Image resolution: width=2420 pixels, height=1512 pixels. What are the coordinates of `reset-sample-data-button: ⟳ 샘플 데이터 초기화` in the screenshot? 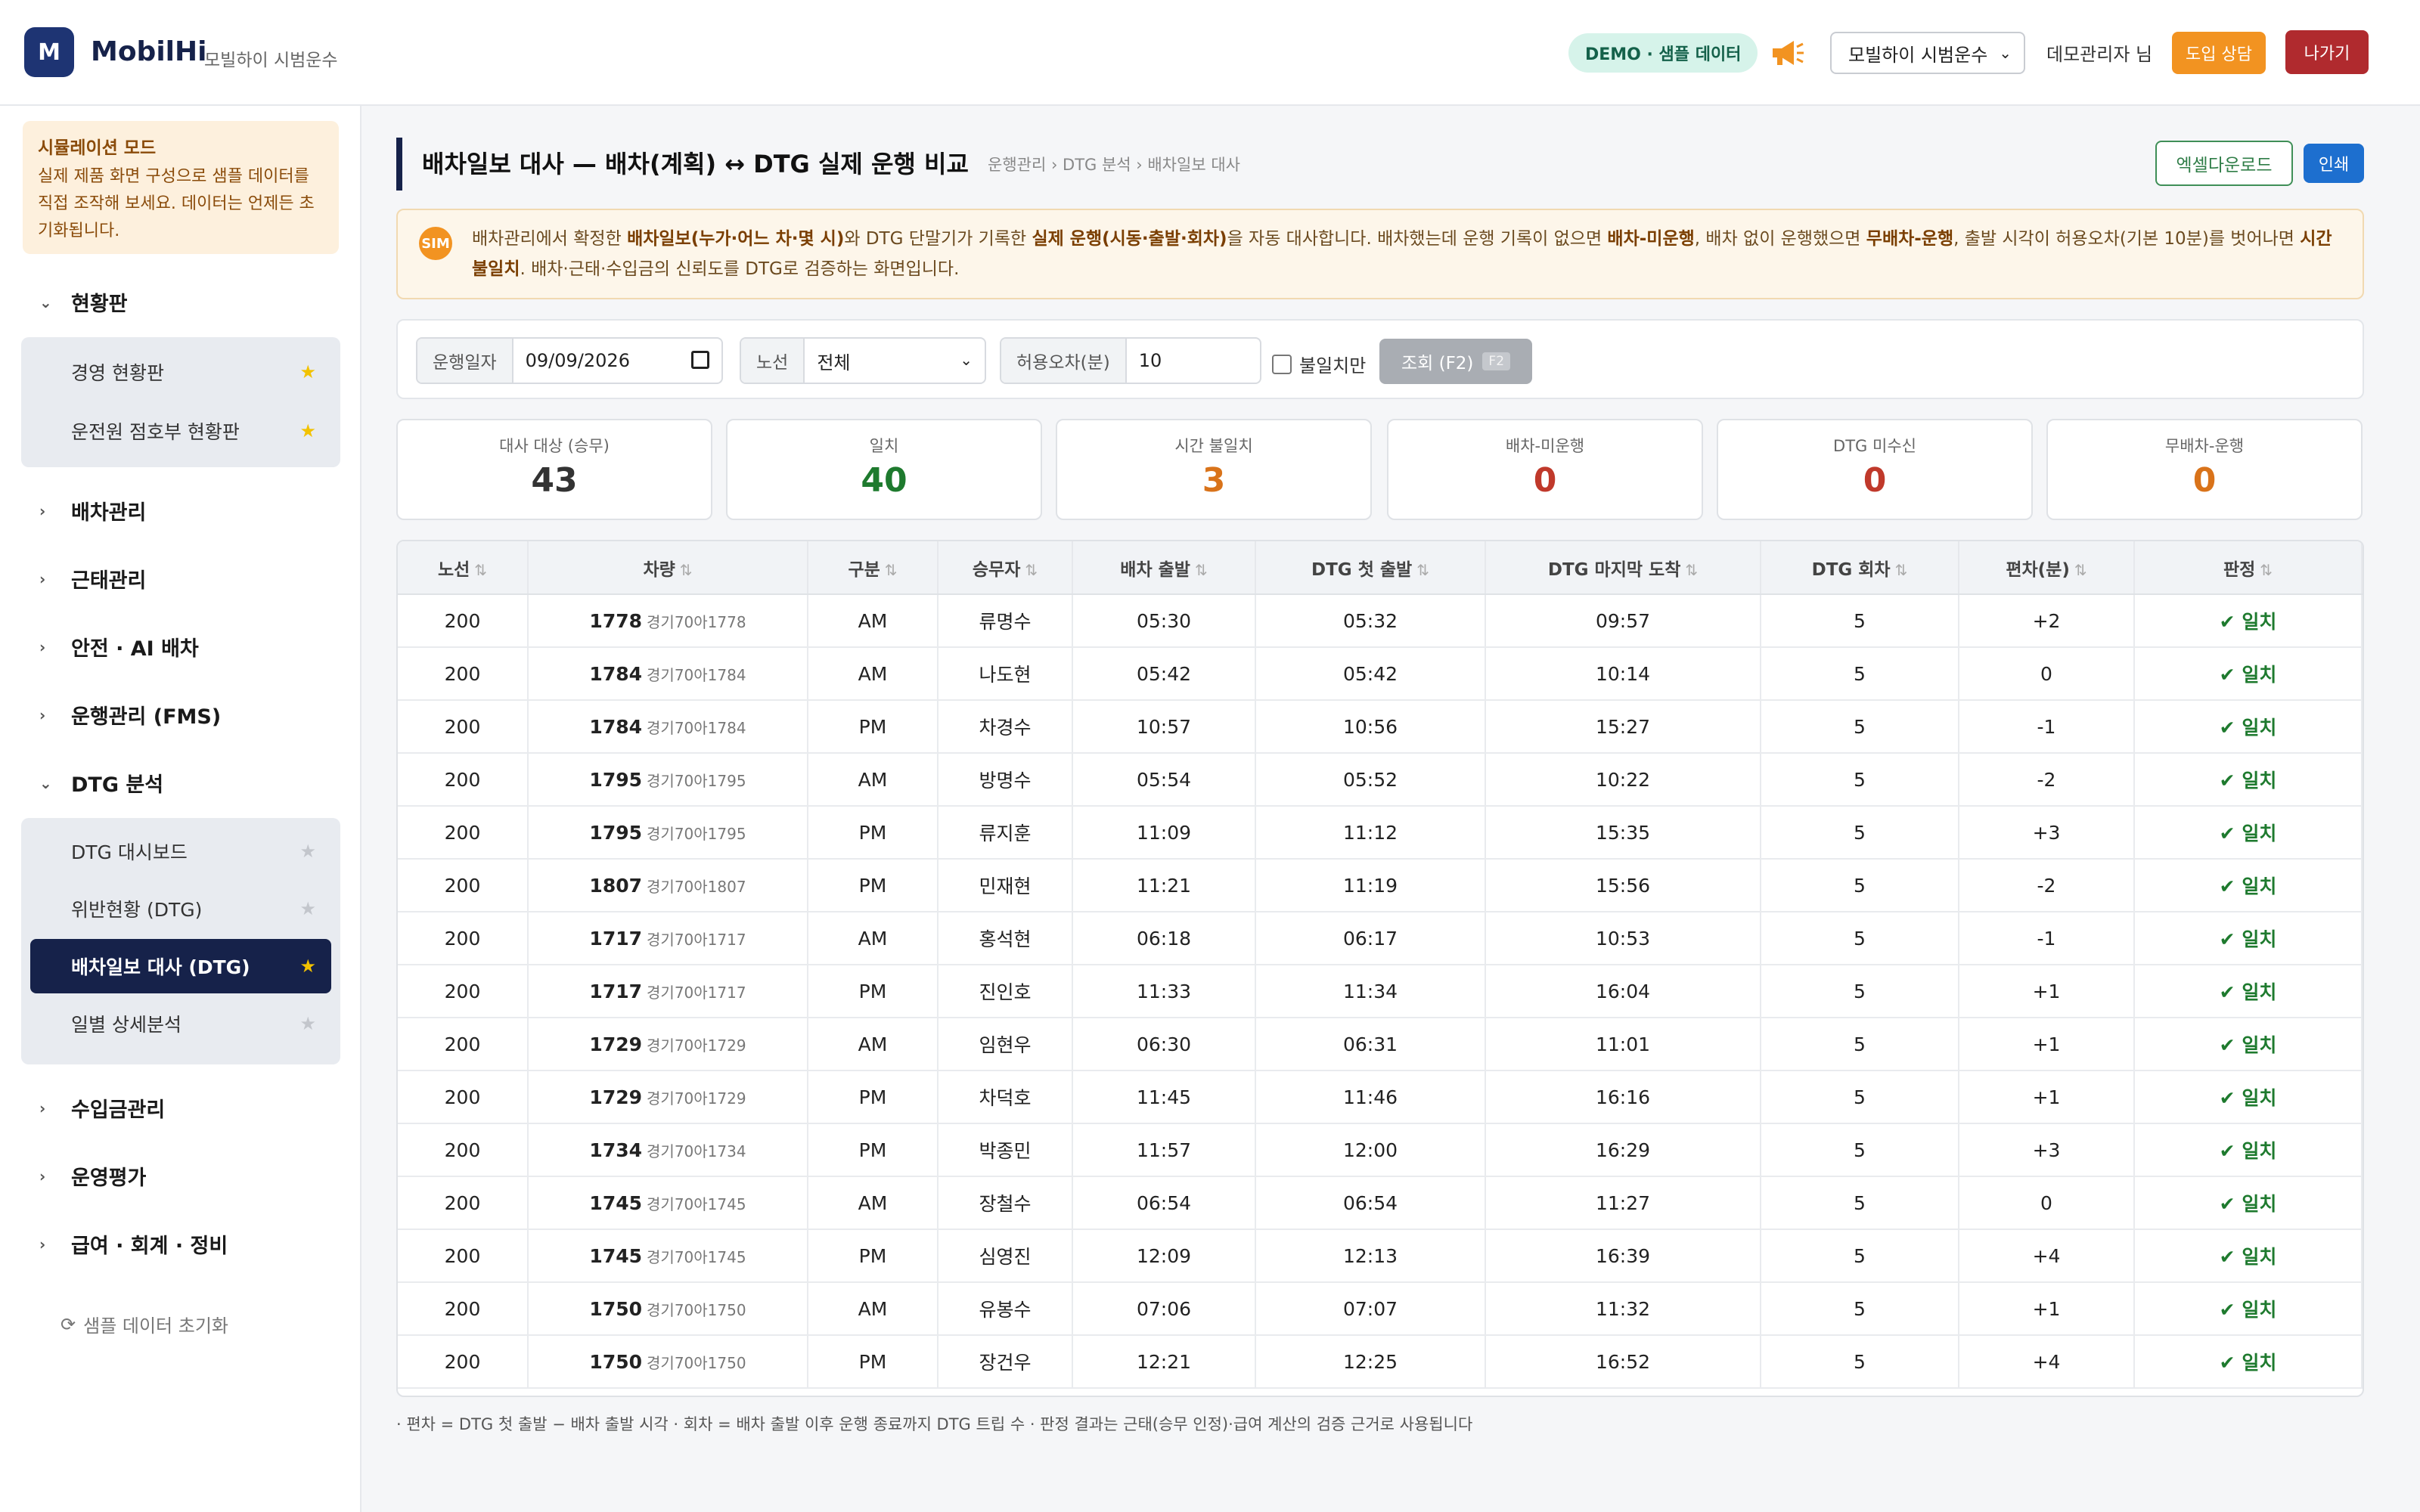 It's located at (144, 1324).